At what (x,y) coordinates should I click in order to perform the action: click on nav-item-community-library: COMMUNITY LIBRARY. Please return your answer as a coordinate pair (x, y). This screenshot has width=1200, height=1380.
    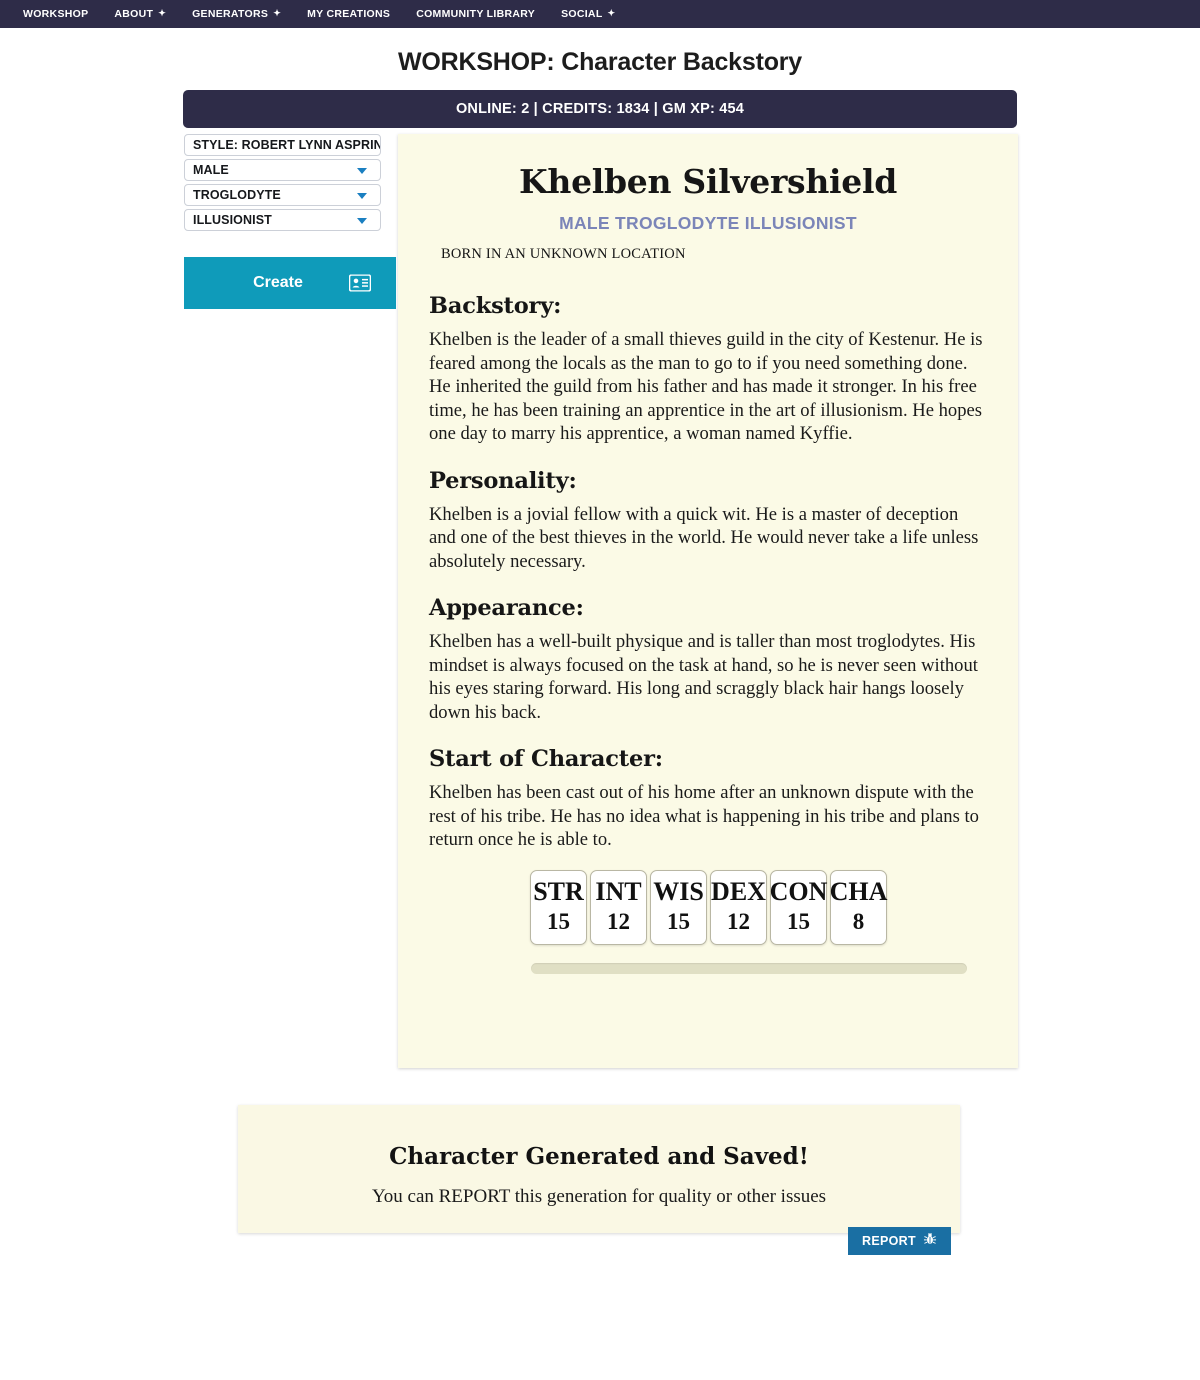
    Looking at the image, I should click on (475, 14).